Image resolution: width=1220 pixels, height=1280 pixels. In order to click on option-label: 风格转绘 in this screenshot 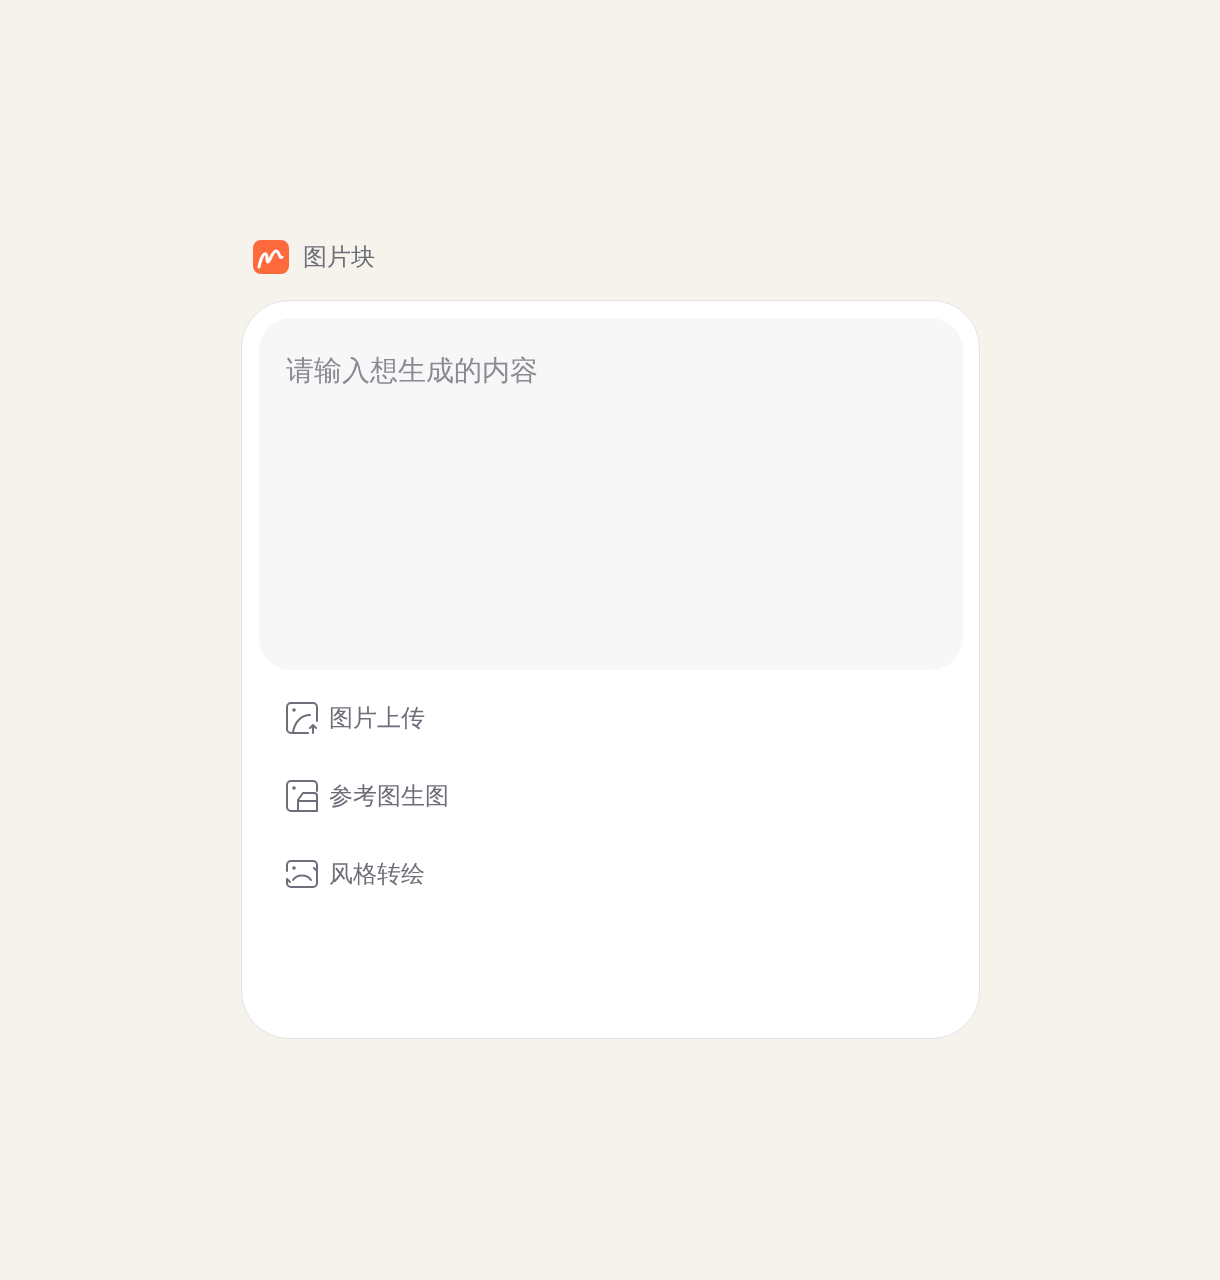, I will do `click(377, 874)`.